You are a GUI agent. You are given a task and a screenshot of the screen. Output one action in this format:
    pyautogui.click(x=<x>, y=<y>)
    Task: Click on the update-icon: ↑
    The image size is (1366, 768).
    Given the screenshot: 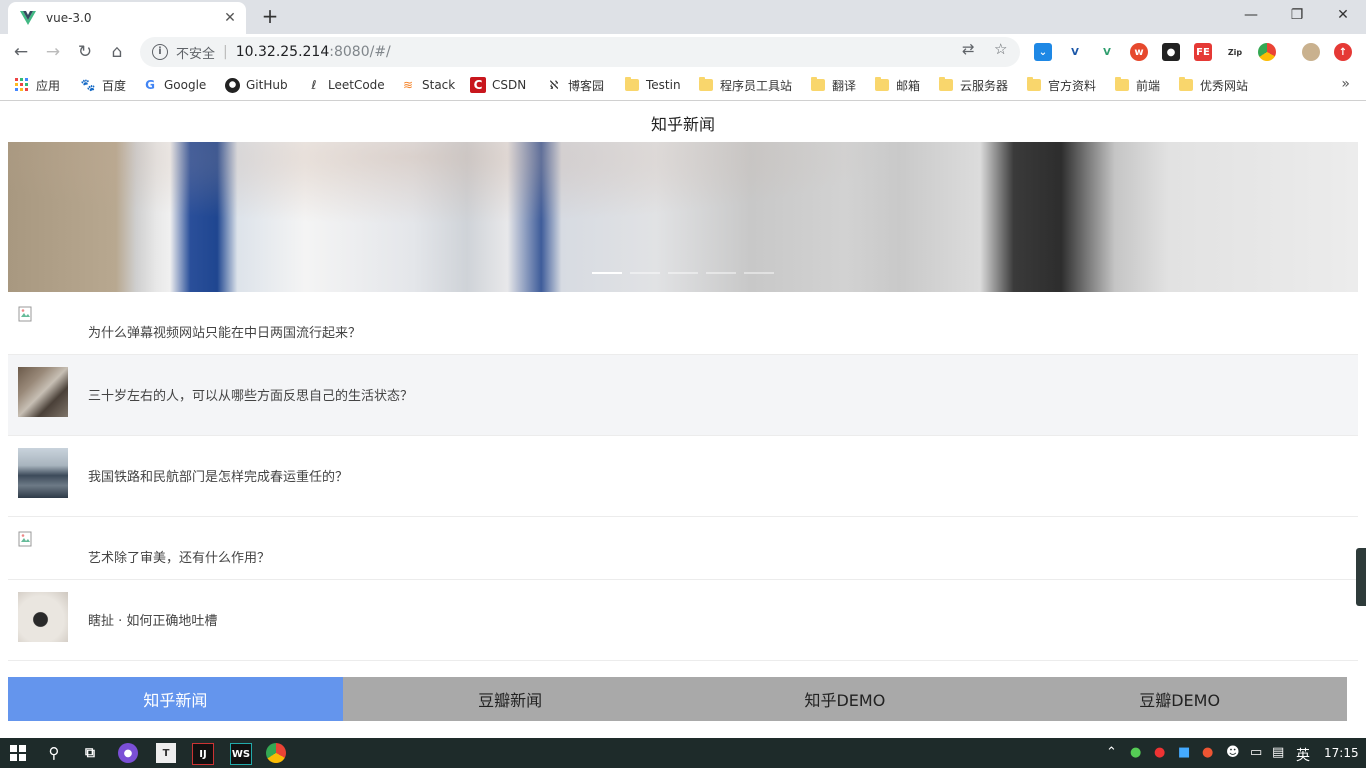 What is the action you would take?
    pyautogui.click(x=1343, y=52)
    